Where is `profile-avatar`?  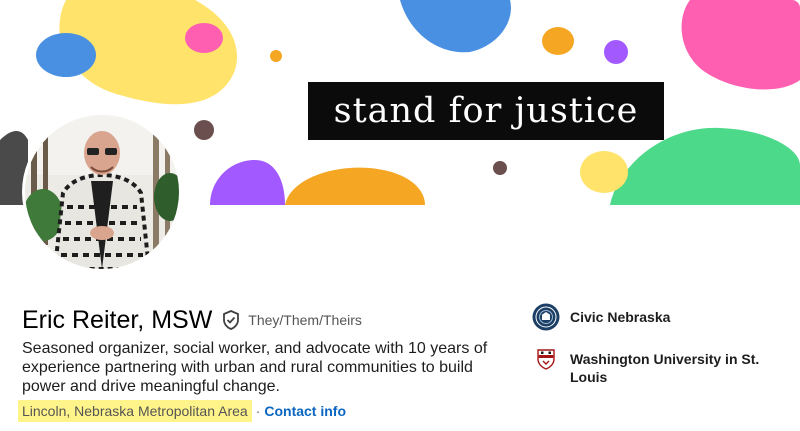
profile-avatar is located at coordinates (102, 192).